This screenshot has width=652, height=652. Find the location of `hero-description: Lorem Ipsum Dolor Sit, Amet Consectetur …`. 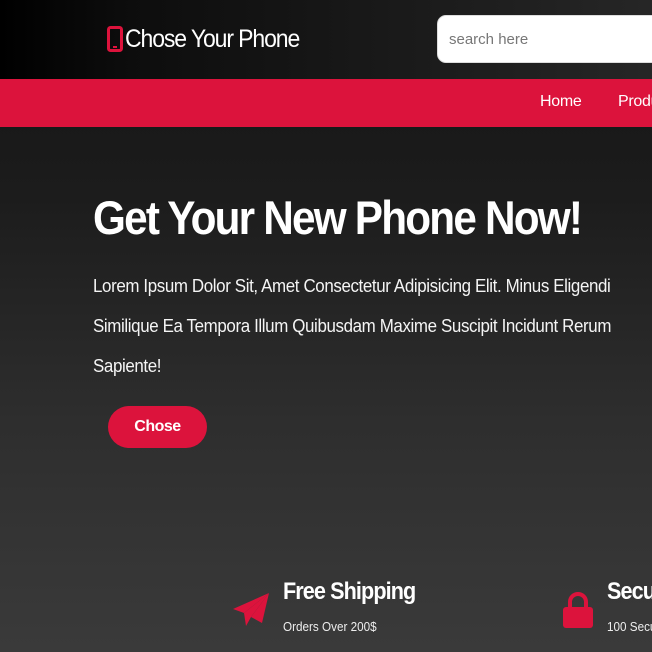

hero-description: Lorem Ipsum Dolor Sit, Amet Consectetur … is located at coordinates (356, 326).